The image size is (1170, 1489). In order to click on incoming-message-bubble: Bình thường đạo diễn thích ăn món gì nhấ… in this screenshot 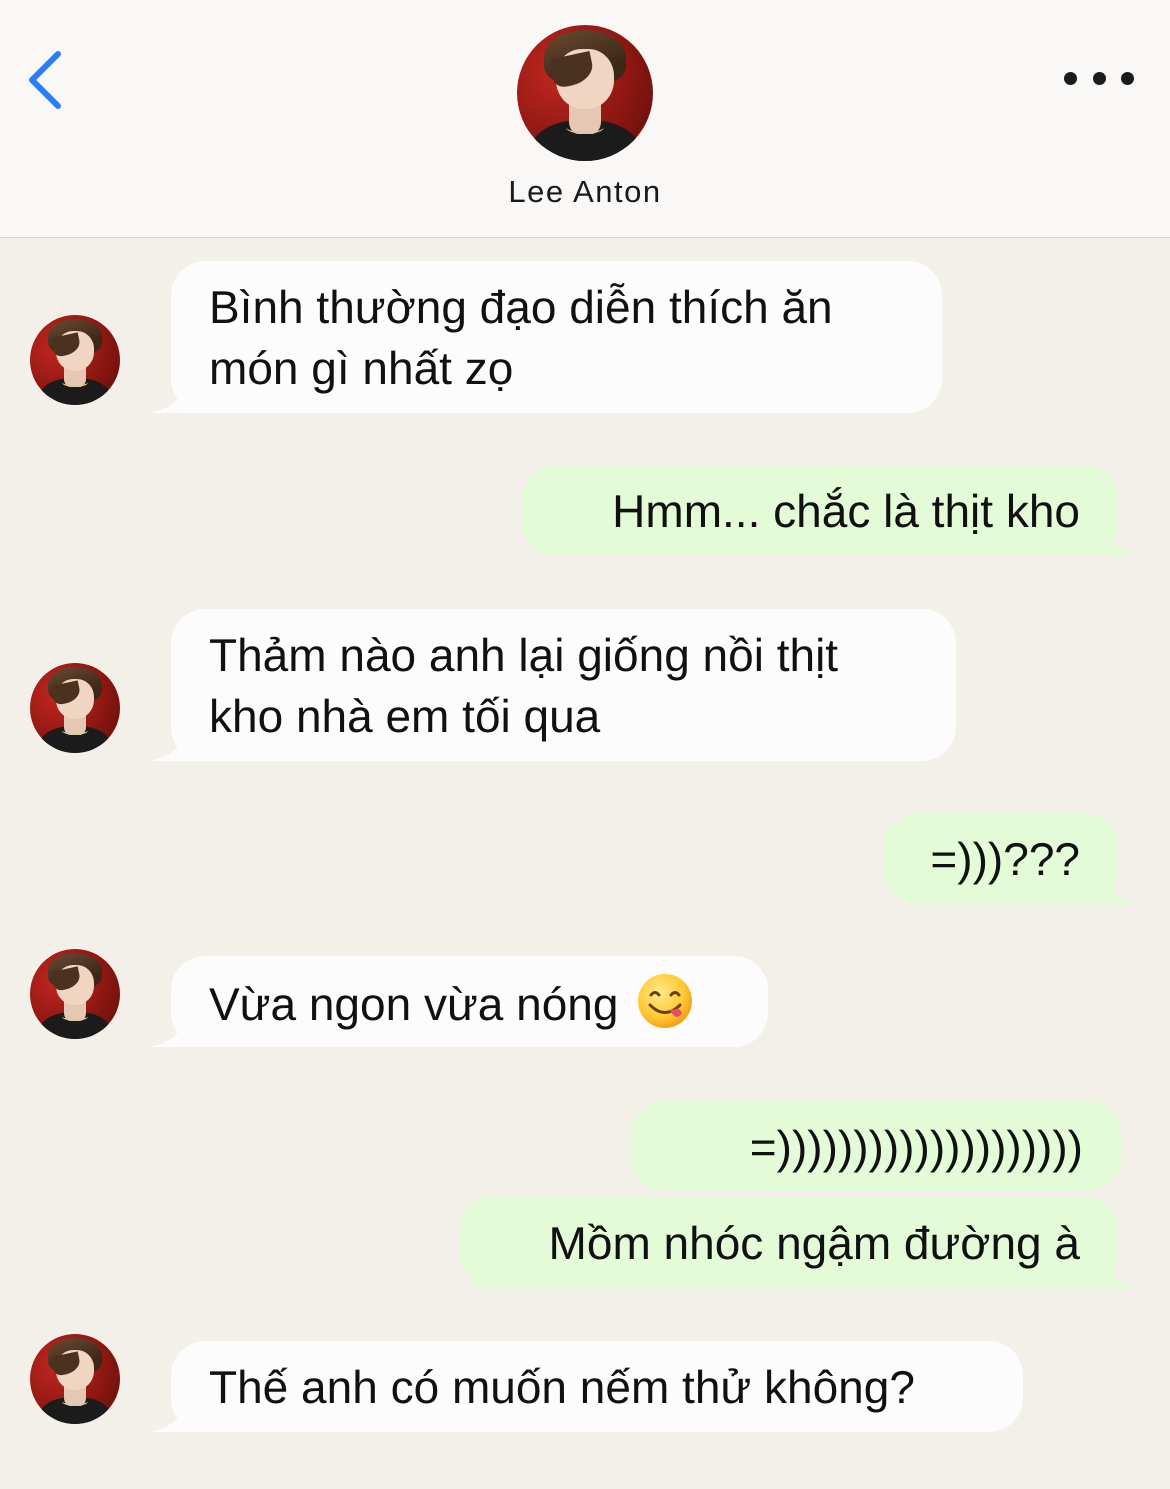, I will do `click(556, 337)`.